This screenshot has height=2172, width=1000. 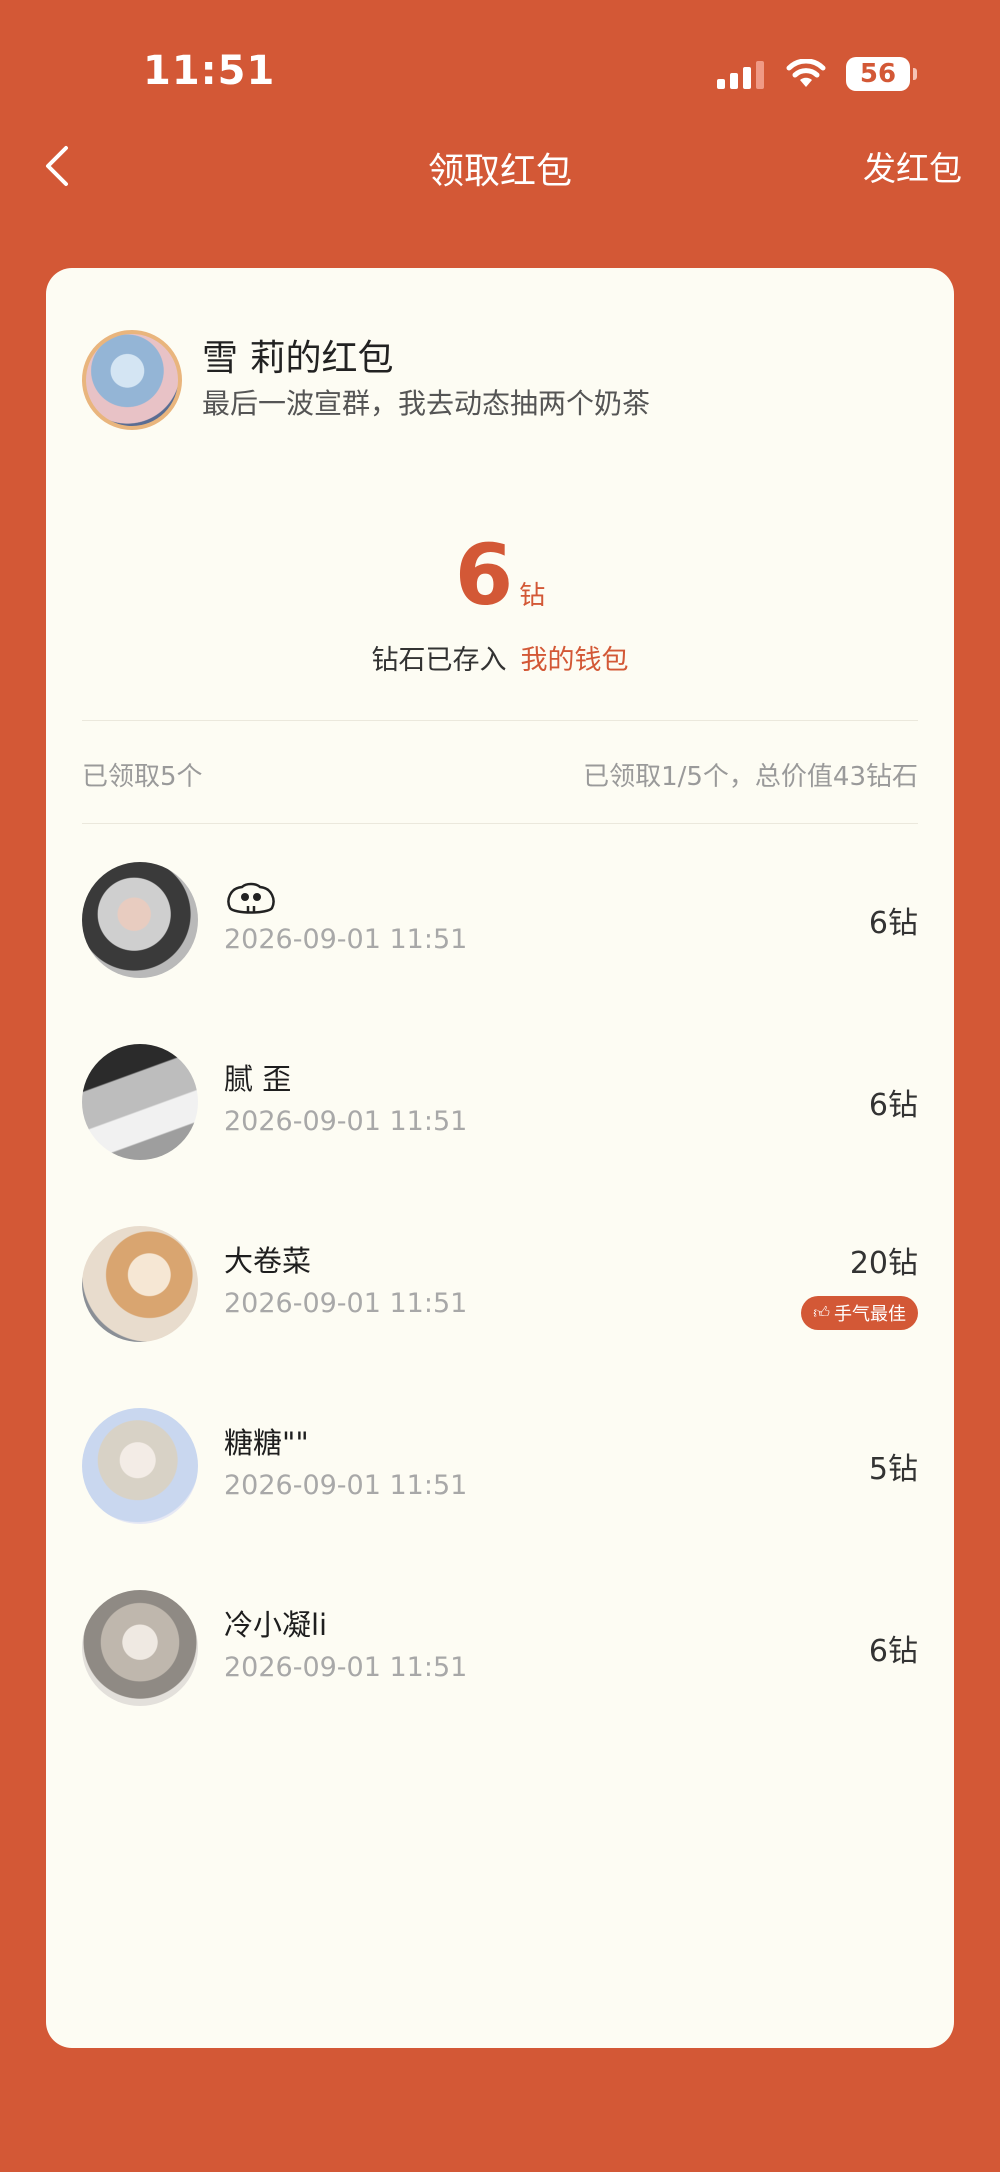 I want to click on cartoon-face-icon, so click(x=251, y=898).